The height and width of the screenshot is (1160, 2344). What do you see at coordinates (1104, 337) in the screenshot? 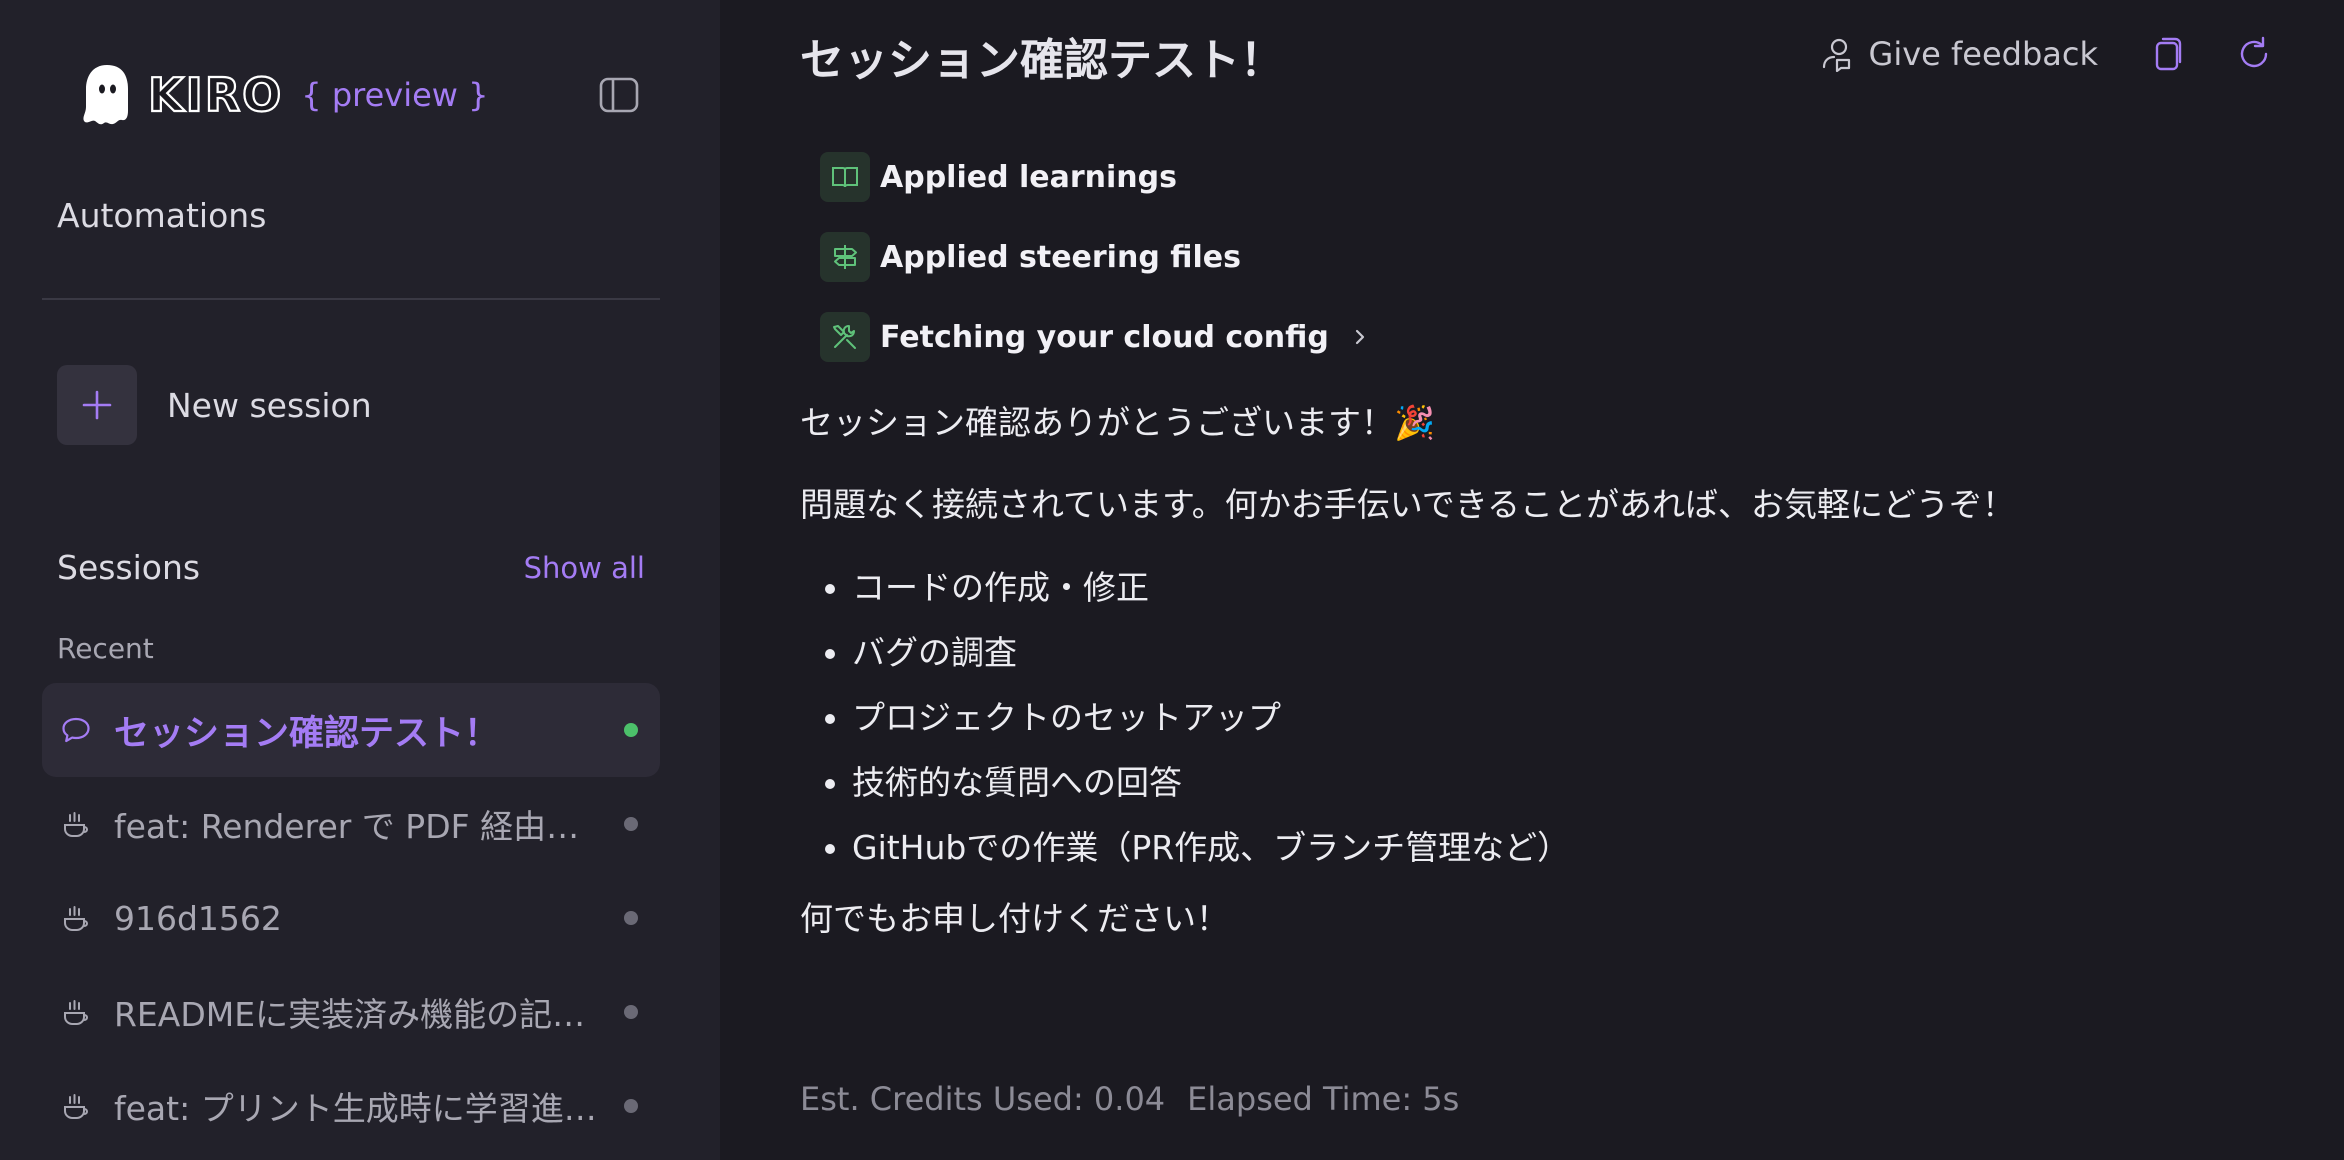
I see `step-label: Fetching your cloud config` at bounding box center [1104, 337].